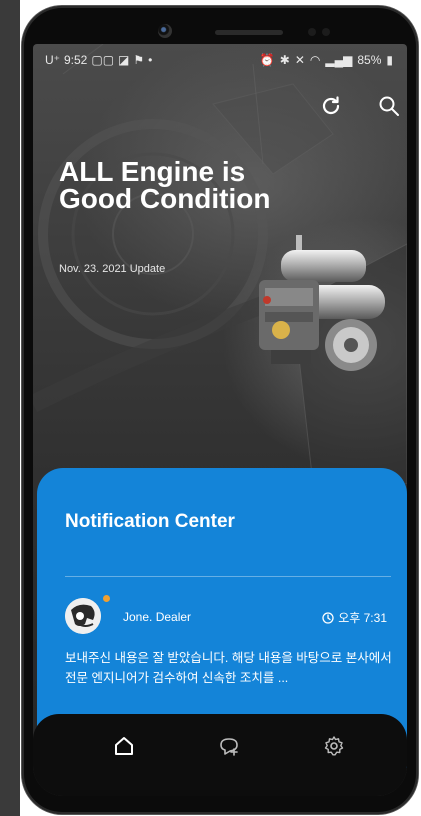 Image resolution: width=421 pixels, height=816 pixels. Describe the element at coordinates (249, 32) in the screenshot. I see `earpiece-speaker` at that location.